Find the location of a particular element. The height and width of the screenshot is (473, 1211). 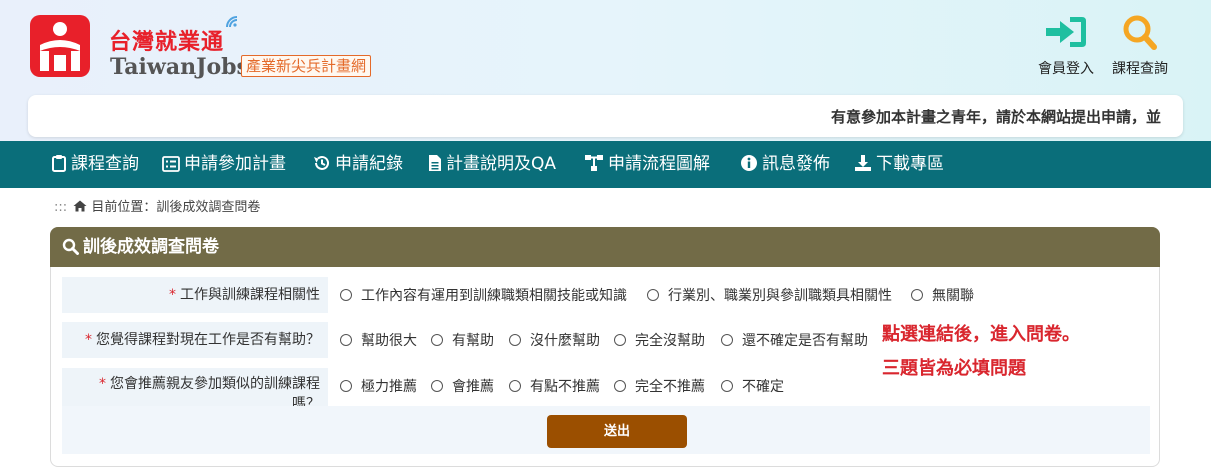

question-text: 工作與訓練課程相關性 is located at coordinates (250, 295).